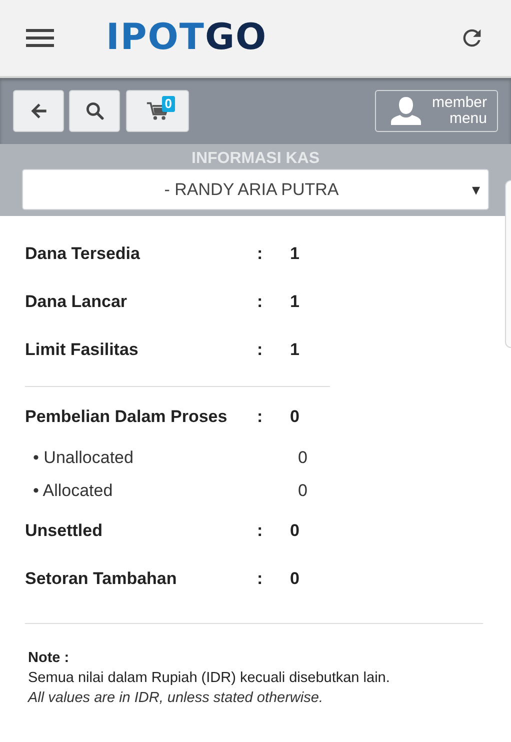 This screenshot has height=742, width=511. What do you see at coordinates (40, 38) in the screenshot?
I see `menu-icon` at bounding box center [40, 38].